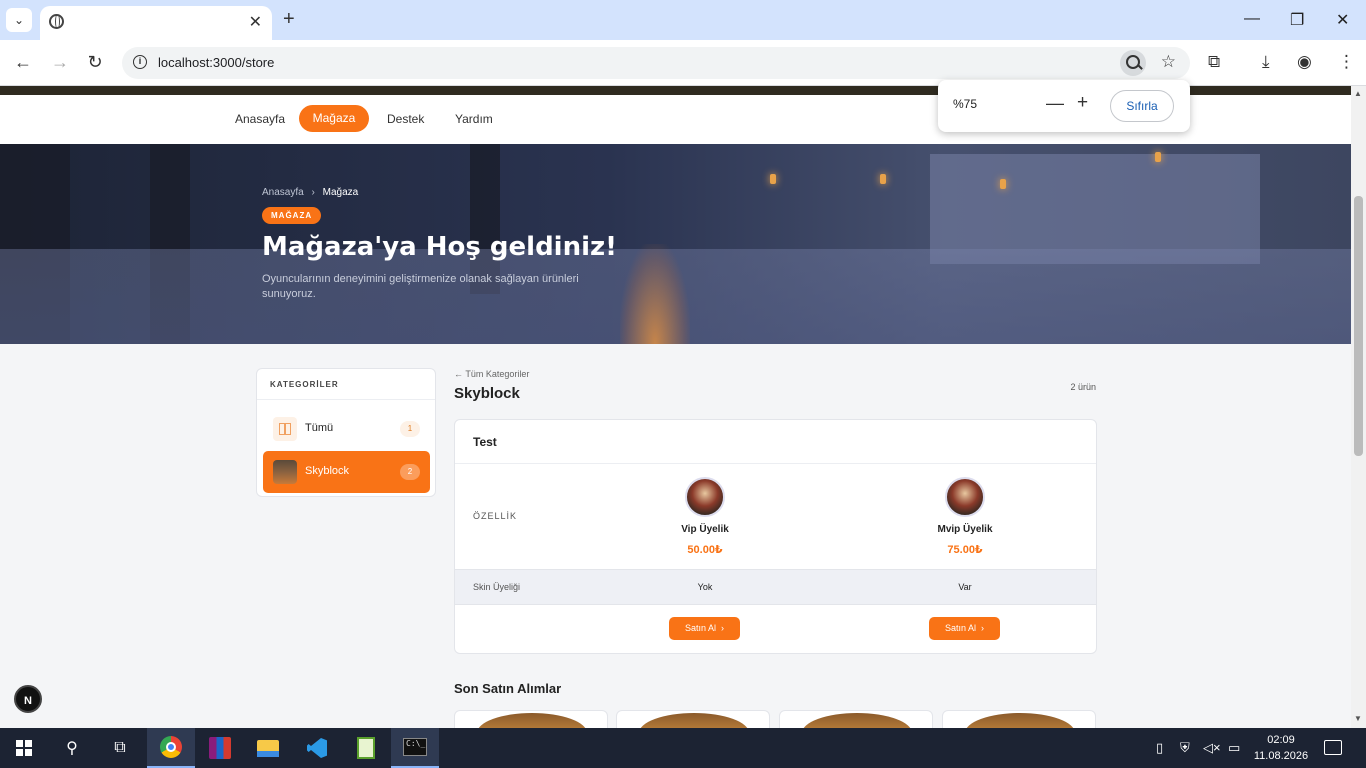  I want to click on zoom-popup: %75 — + Sıfırla, so click(1064, 106).